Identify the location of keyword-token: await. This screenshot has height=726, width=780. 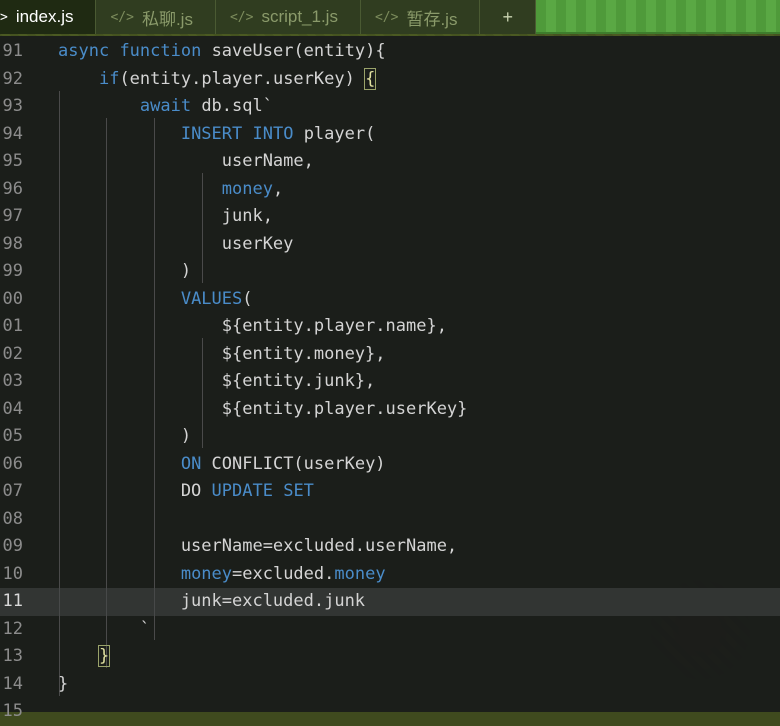
(165, 106).